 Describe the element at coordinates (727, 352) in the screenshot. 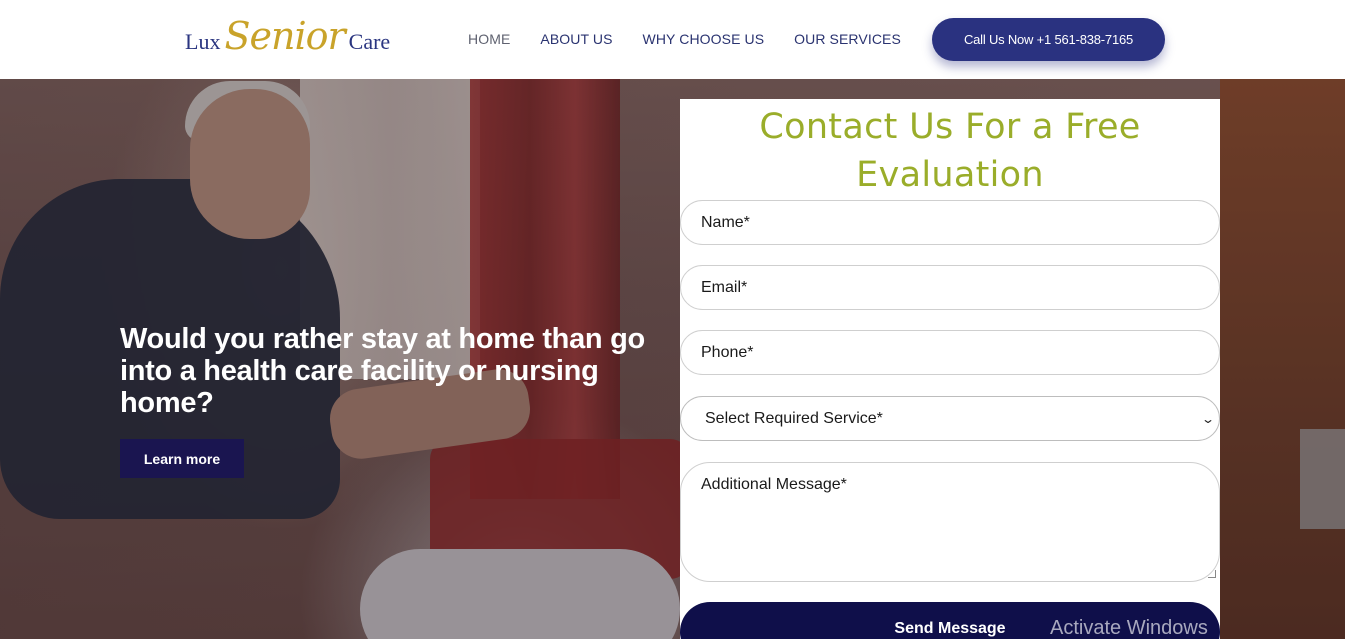

I see `phone-field-placeholder: Phone*` at that location.